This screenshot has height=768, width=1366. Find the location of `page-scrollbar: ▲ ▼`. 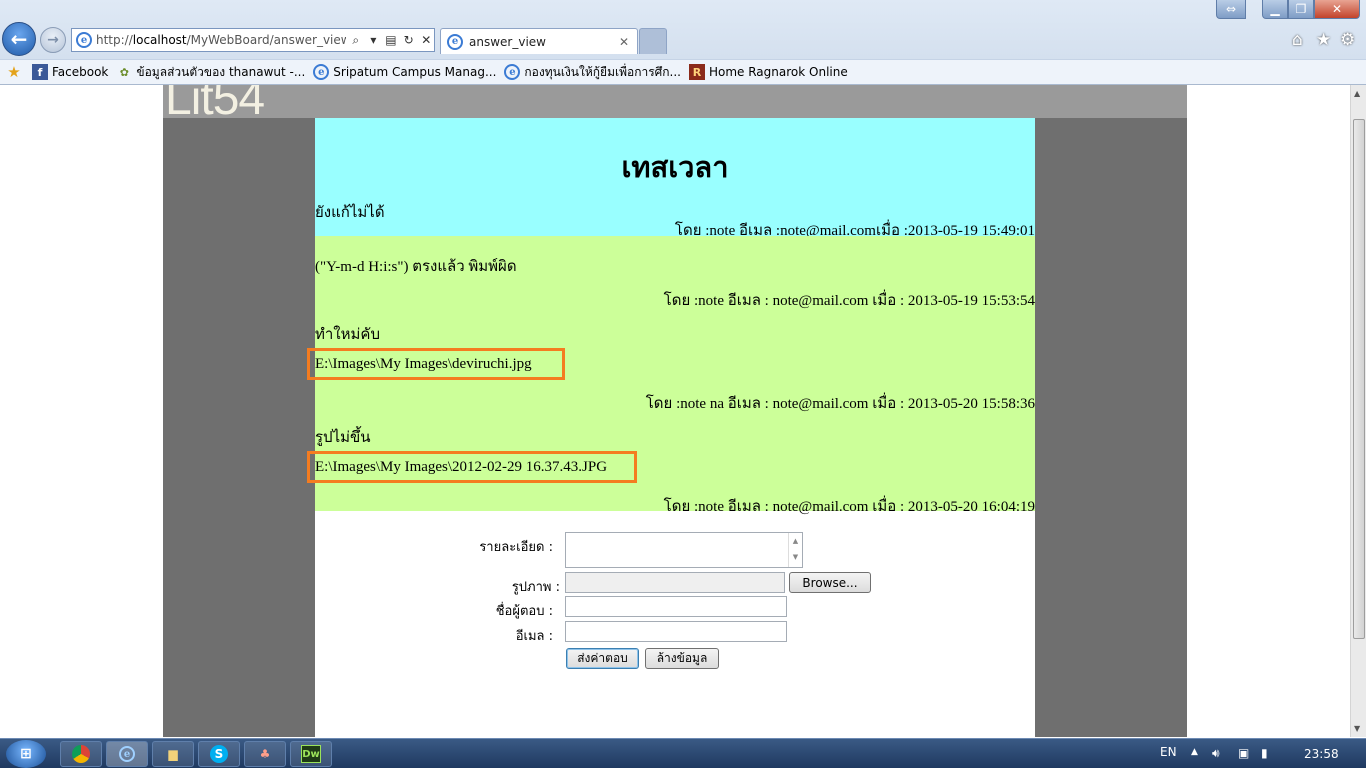

page-scrollbar: ▲ ▼ is located at coordinates (1358, 411).